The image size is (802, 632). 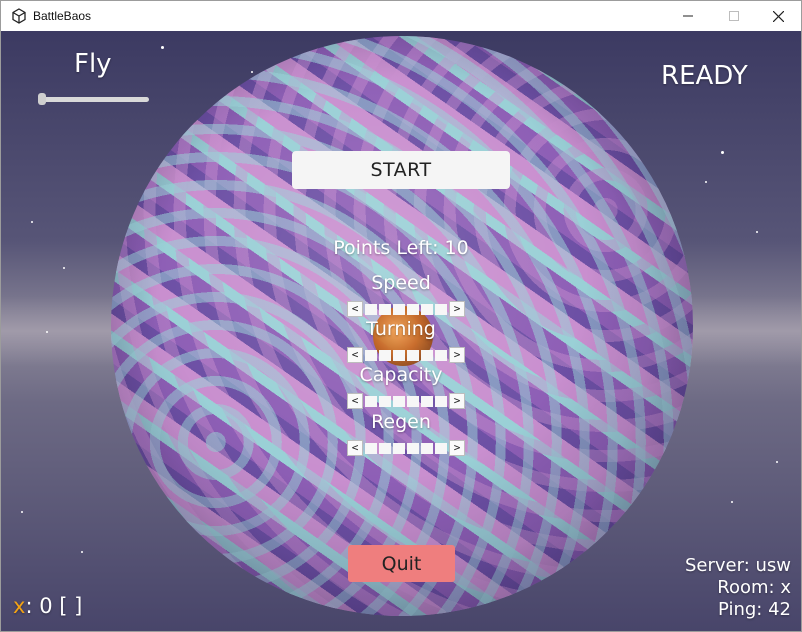 What do you see at coordinates (401, 563) in the screenshot?
I see `quit-button: Quit` at bounding box center [401, 563].